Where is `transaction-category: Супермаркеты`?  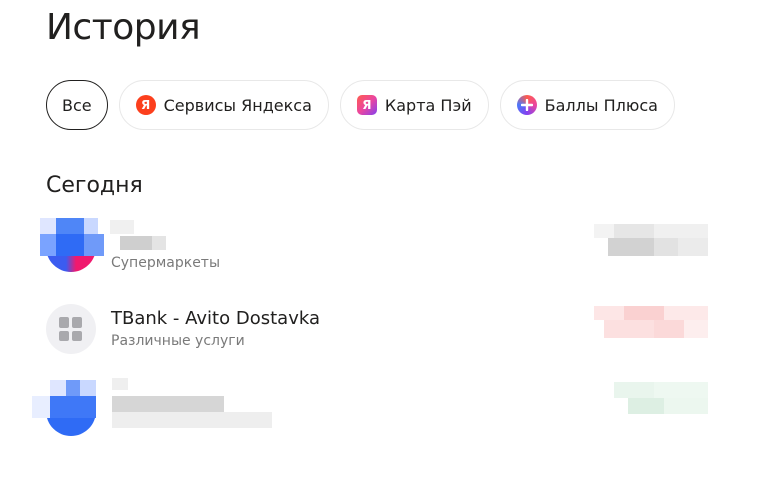
transaction-category: Супермаркеты is located at coordinates (166, 263).